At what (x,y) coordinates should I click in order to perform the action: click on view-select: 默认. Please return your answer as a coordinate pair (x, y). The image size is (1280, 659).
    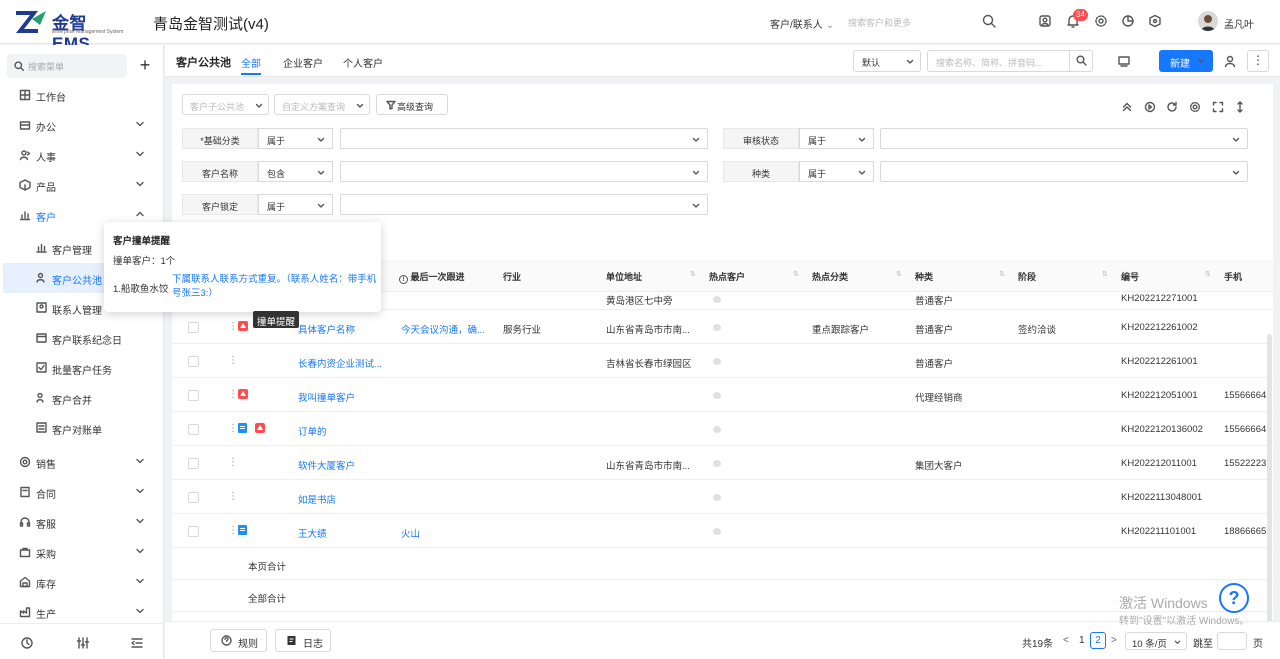
    Looking at the image, I should click on (887, 61).